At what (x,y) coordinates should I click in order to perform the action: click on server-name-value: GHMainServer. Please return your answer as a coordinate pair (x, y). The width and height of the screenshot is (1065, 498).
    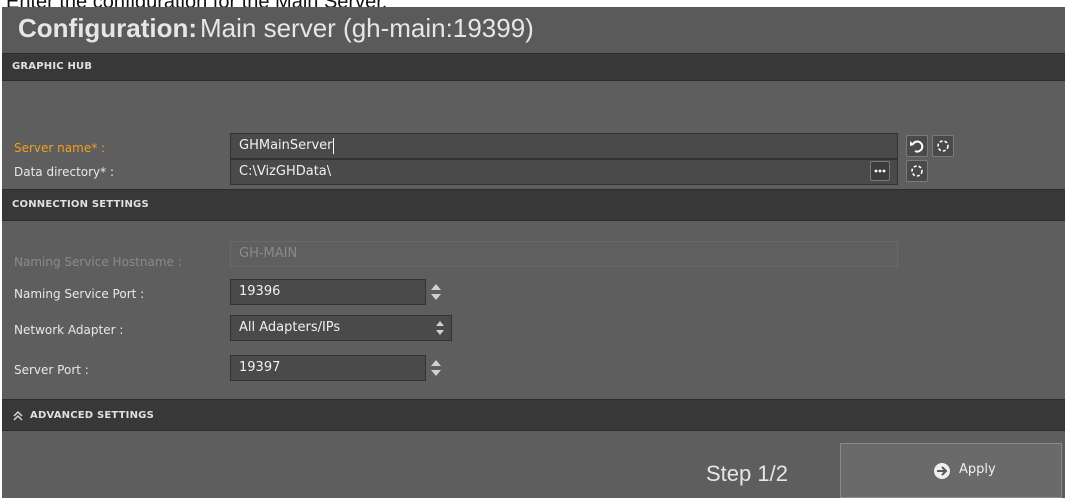
    Looking at the image, I should click on (286, 145).